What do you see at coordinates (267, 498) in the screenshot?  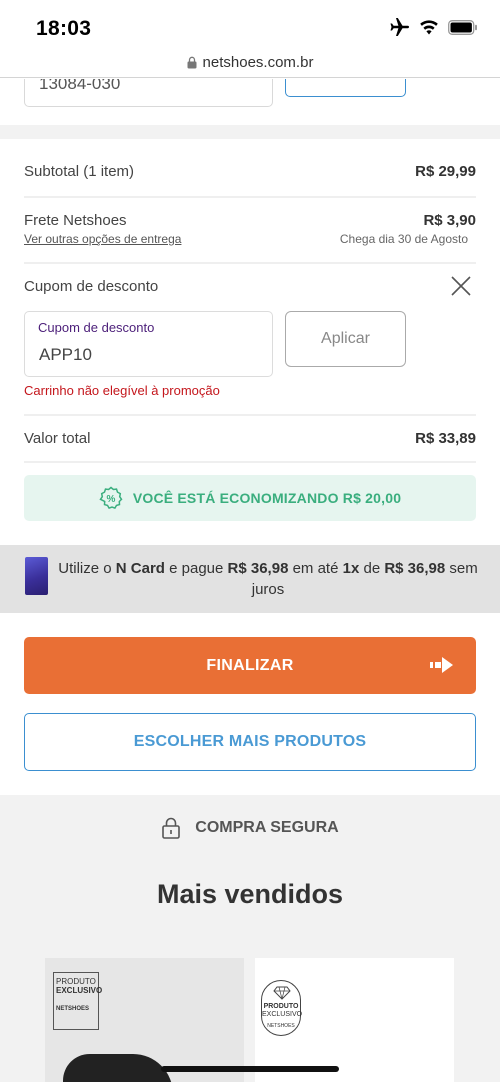 I see `savings-text: VOCÊ ESTÁ ECONOMIZANDO R$ 20,00` at bounding box center [267, 498].